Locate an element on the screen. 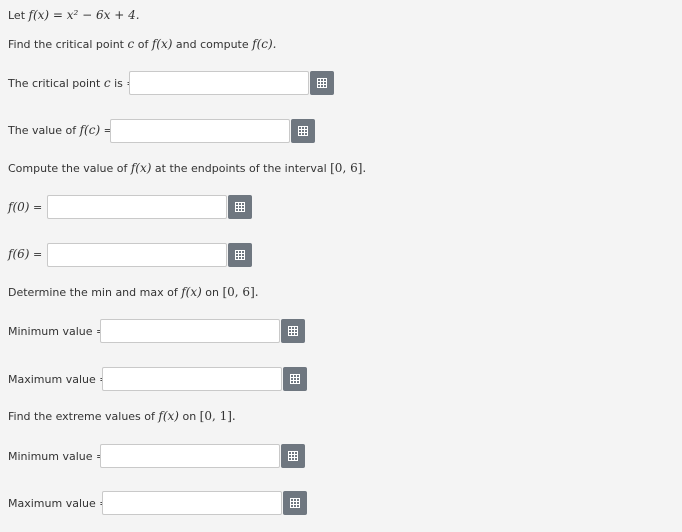 The height and width of the screenshot is (532, 682). critical-point-keyboard-button is located at coordinates (322, 83).